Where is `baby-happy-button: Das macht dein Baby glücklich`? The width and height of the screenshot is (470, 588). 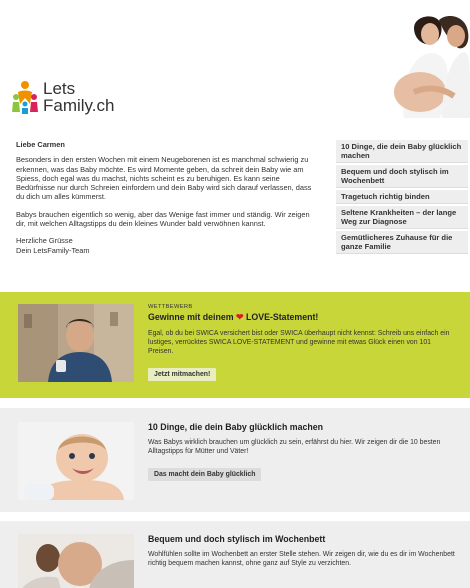 baby-happy-button: Das macht dein Baby glücklich is located at coordinates (205, 474).